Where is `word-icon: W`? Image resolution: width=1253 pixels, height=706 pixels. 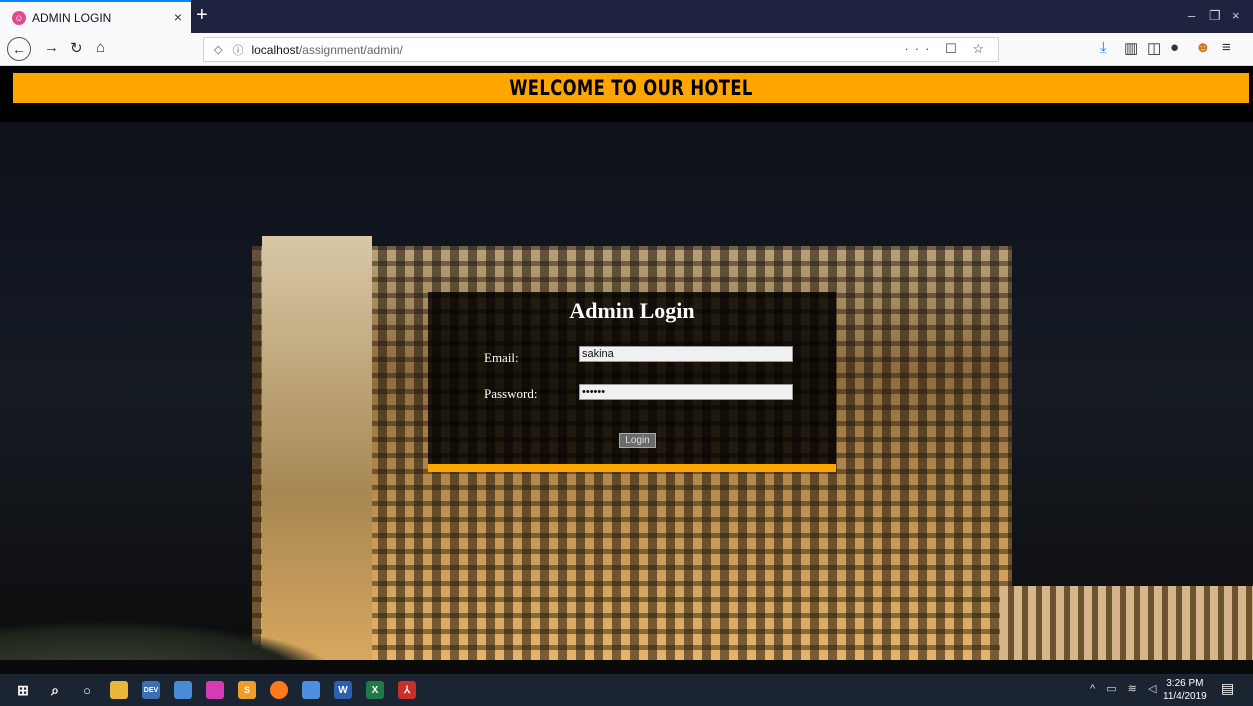 word-icon: W is located at coordinates (343, 690).